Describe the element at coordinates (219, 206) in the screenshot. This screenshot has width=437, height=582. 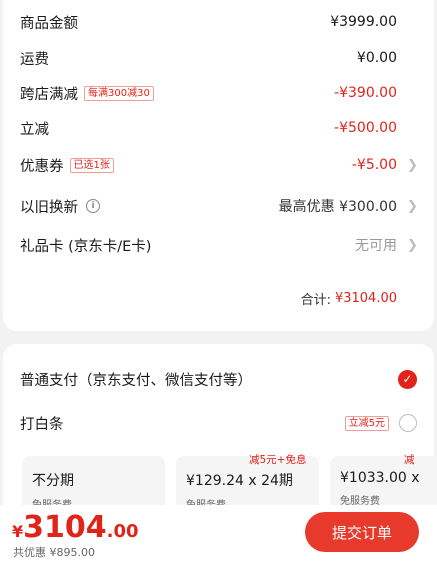
I see `trade-in-row: 以旧换新 i 最高优惠 ¥300.00 ❯` at that location.